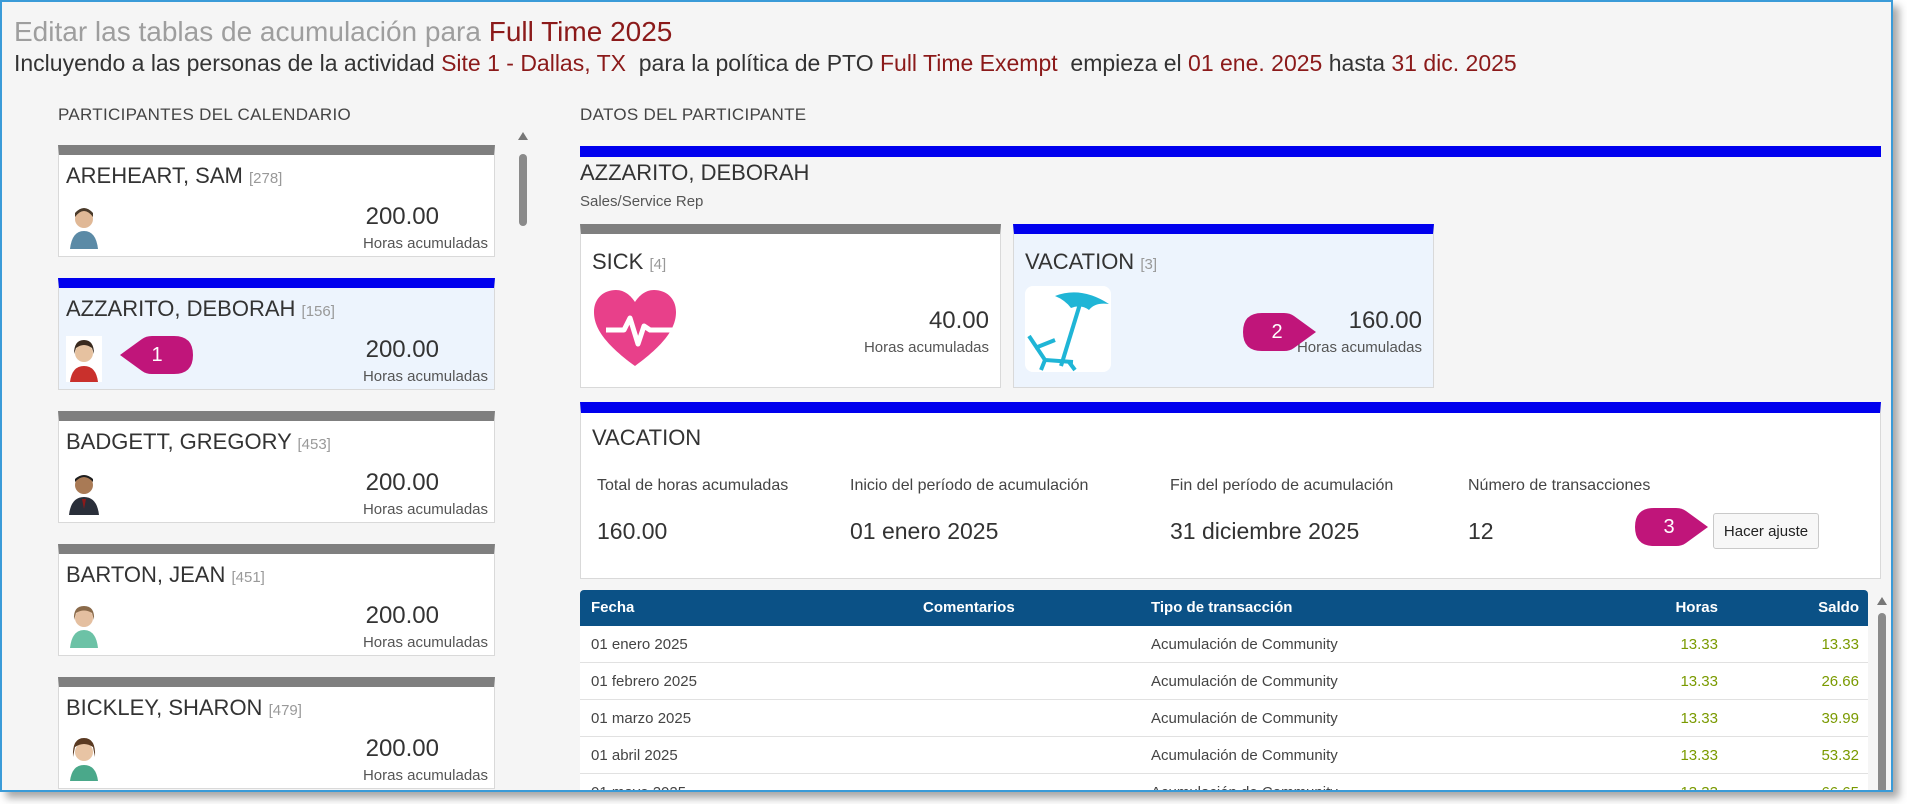  I want to click on callout-2: 2, so click(1279, 332).